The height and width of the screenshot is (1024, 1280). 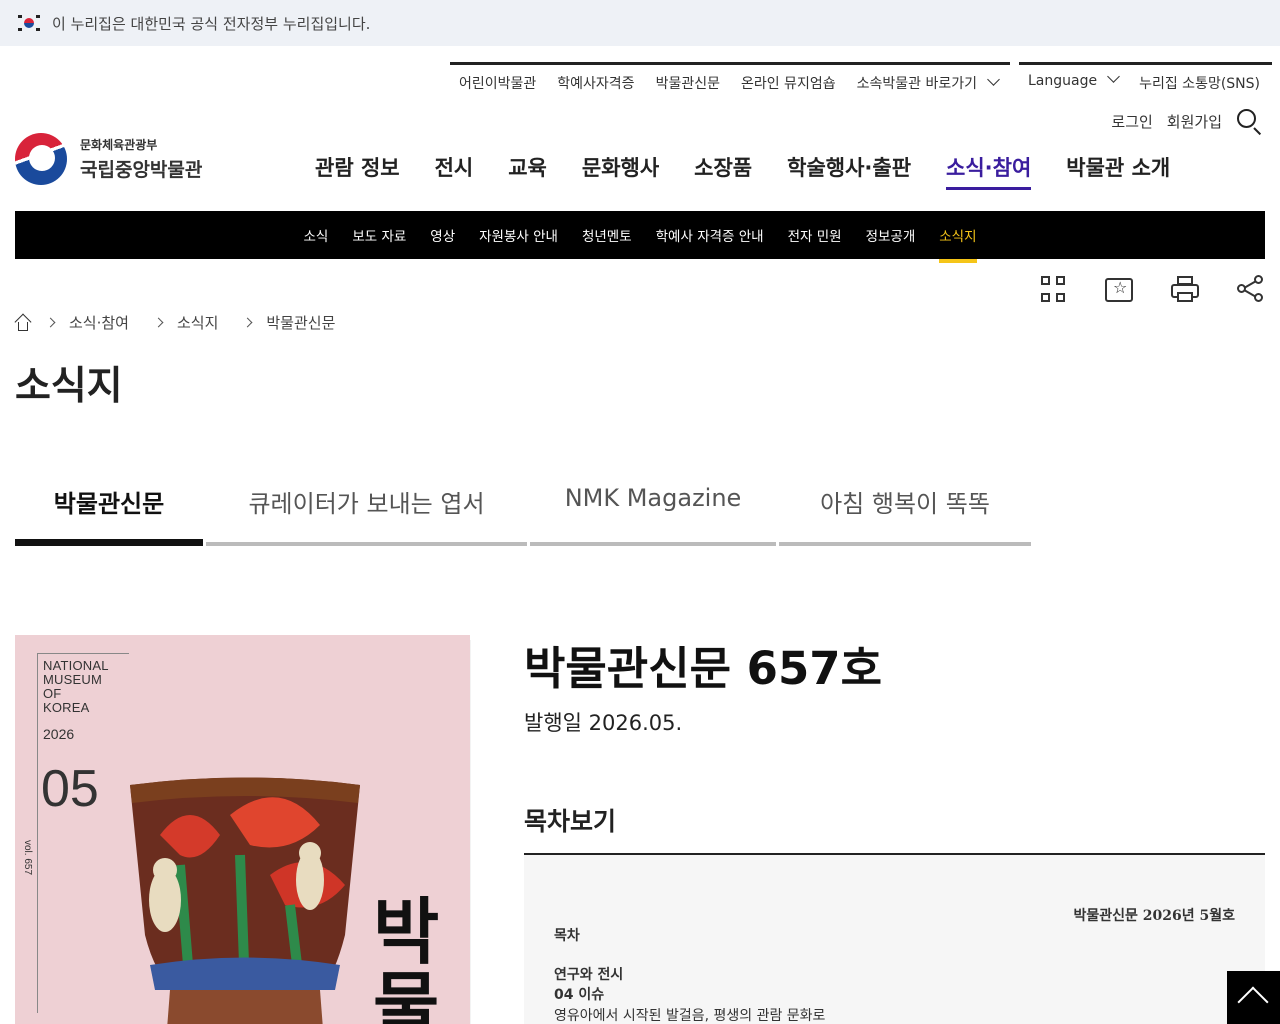 What do you see at coordinates (689, 1014) in the screenshot?
I see `toc-article: 영유아에서 시작된 발걸음, 평생의 관람 문화로` at bounding box center [689, 1014].